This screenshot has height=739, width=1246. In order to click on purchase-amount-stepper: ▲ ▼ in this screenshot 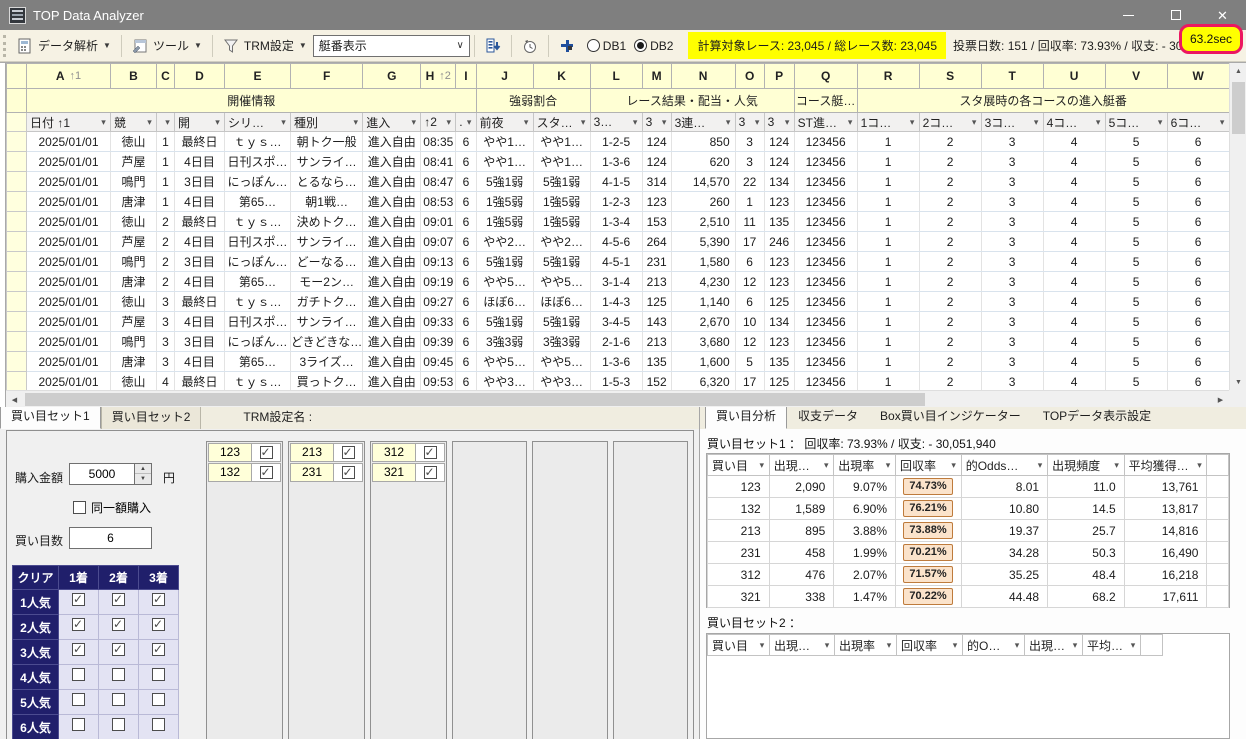, I will do `click(143, 474)`.